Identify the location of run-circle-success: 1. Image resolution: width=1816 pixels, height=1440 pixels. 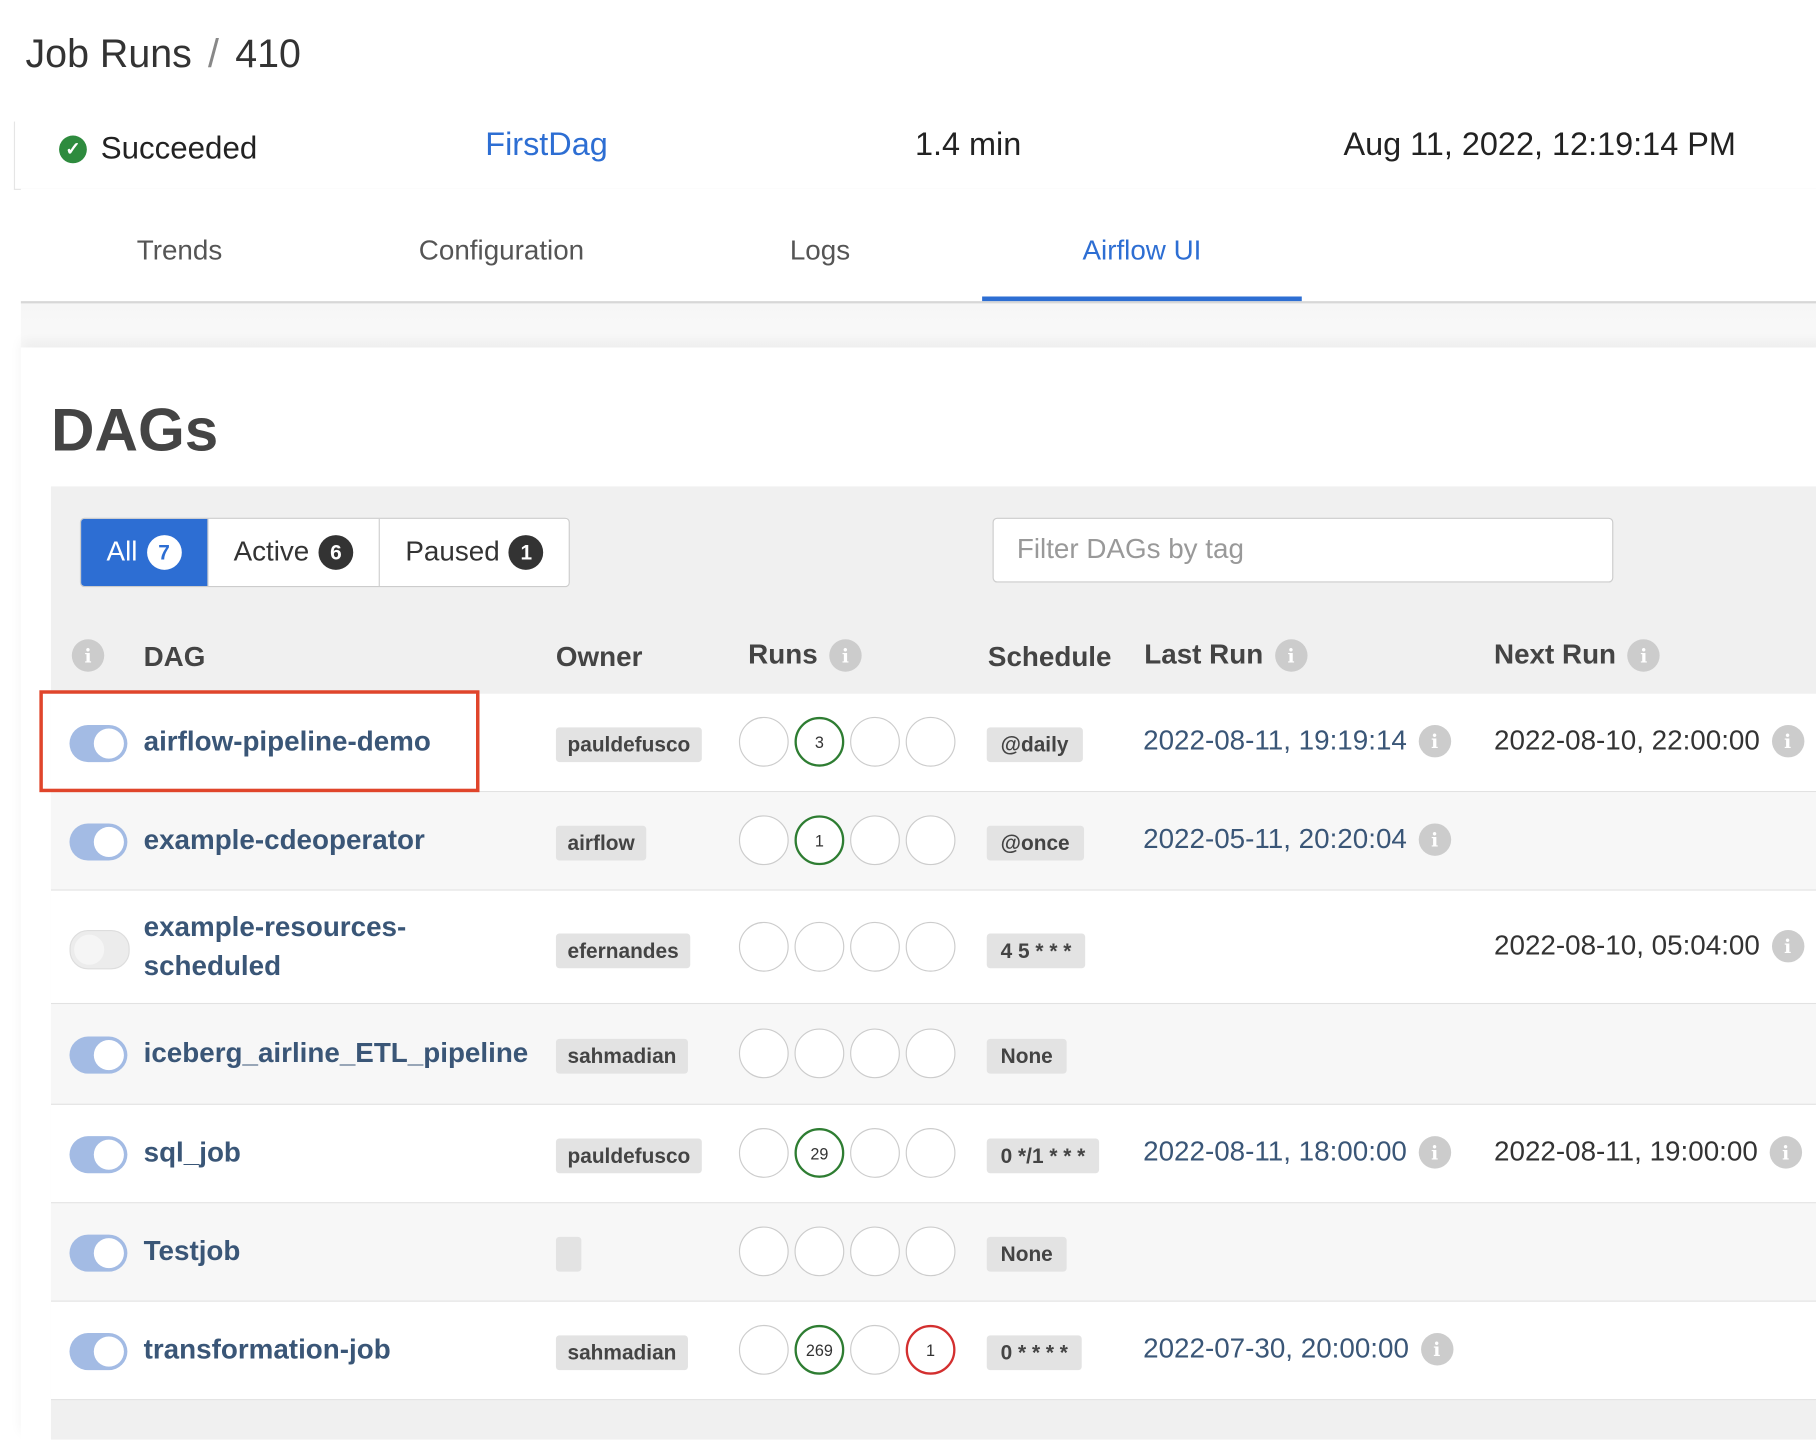
(819, 840).